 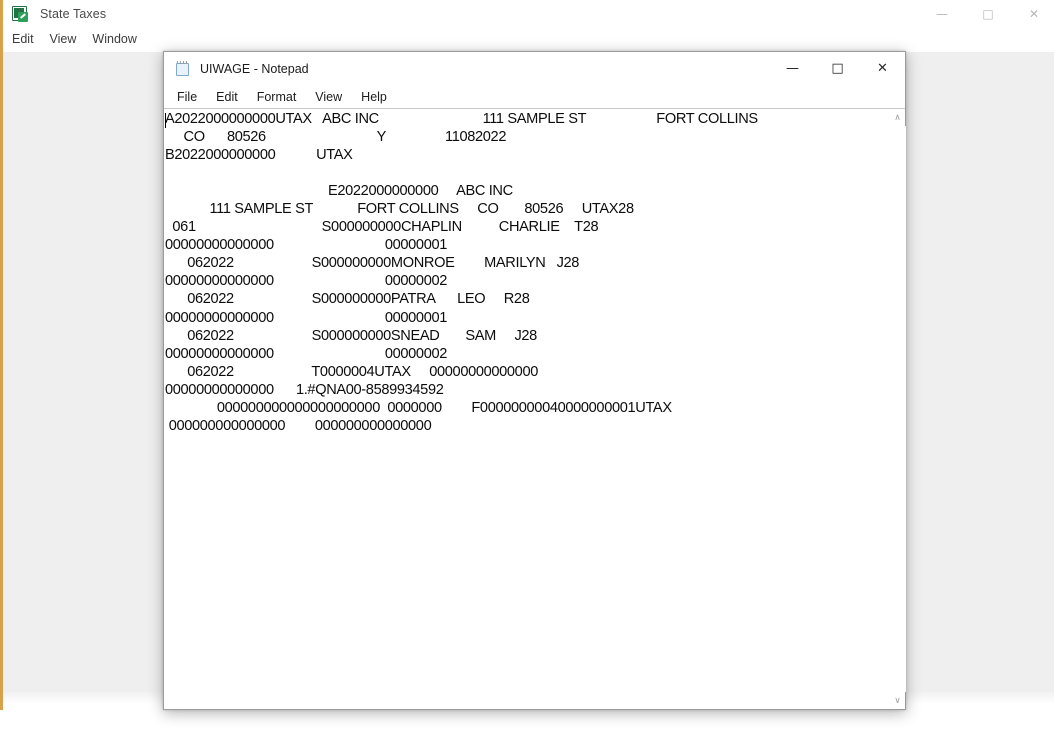 I want to click on notepad-titlebar: UIWAGE - Notepad — □ ✕, so click(x=534, y=68).